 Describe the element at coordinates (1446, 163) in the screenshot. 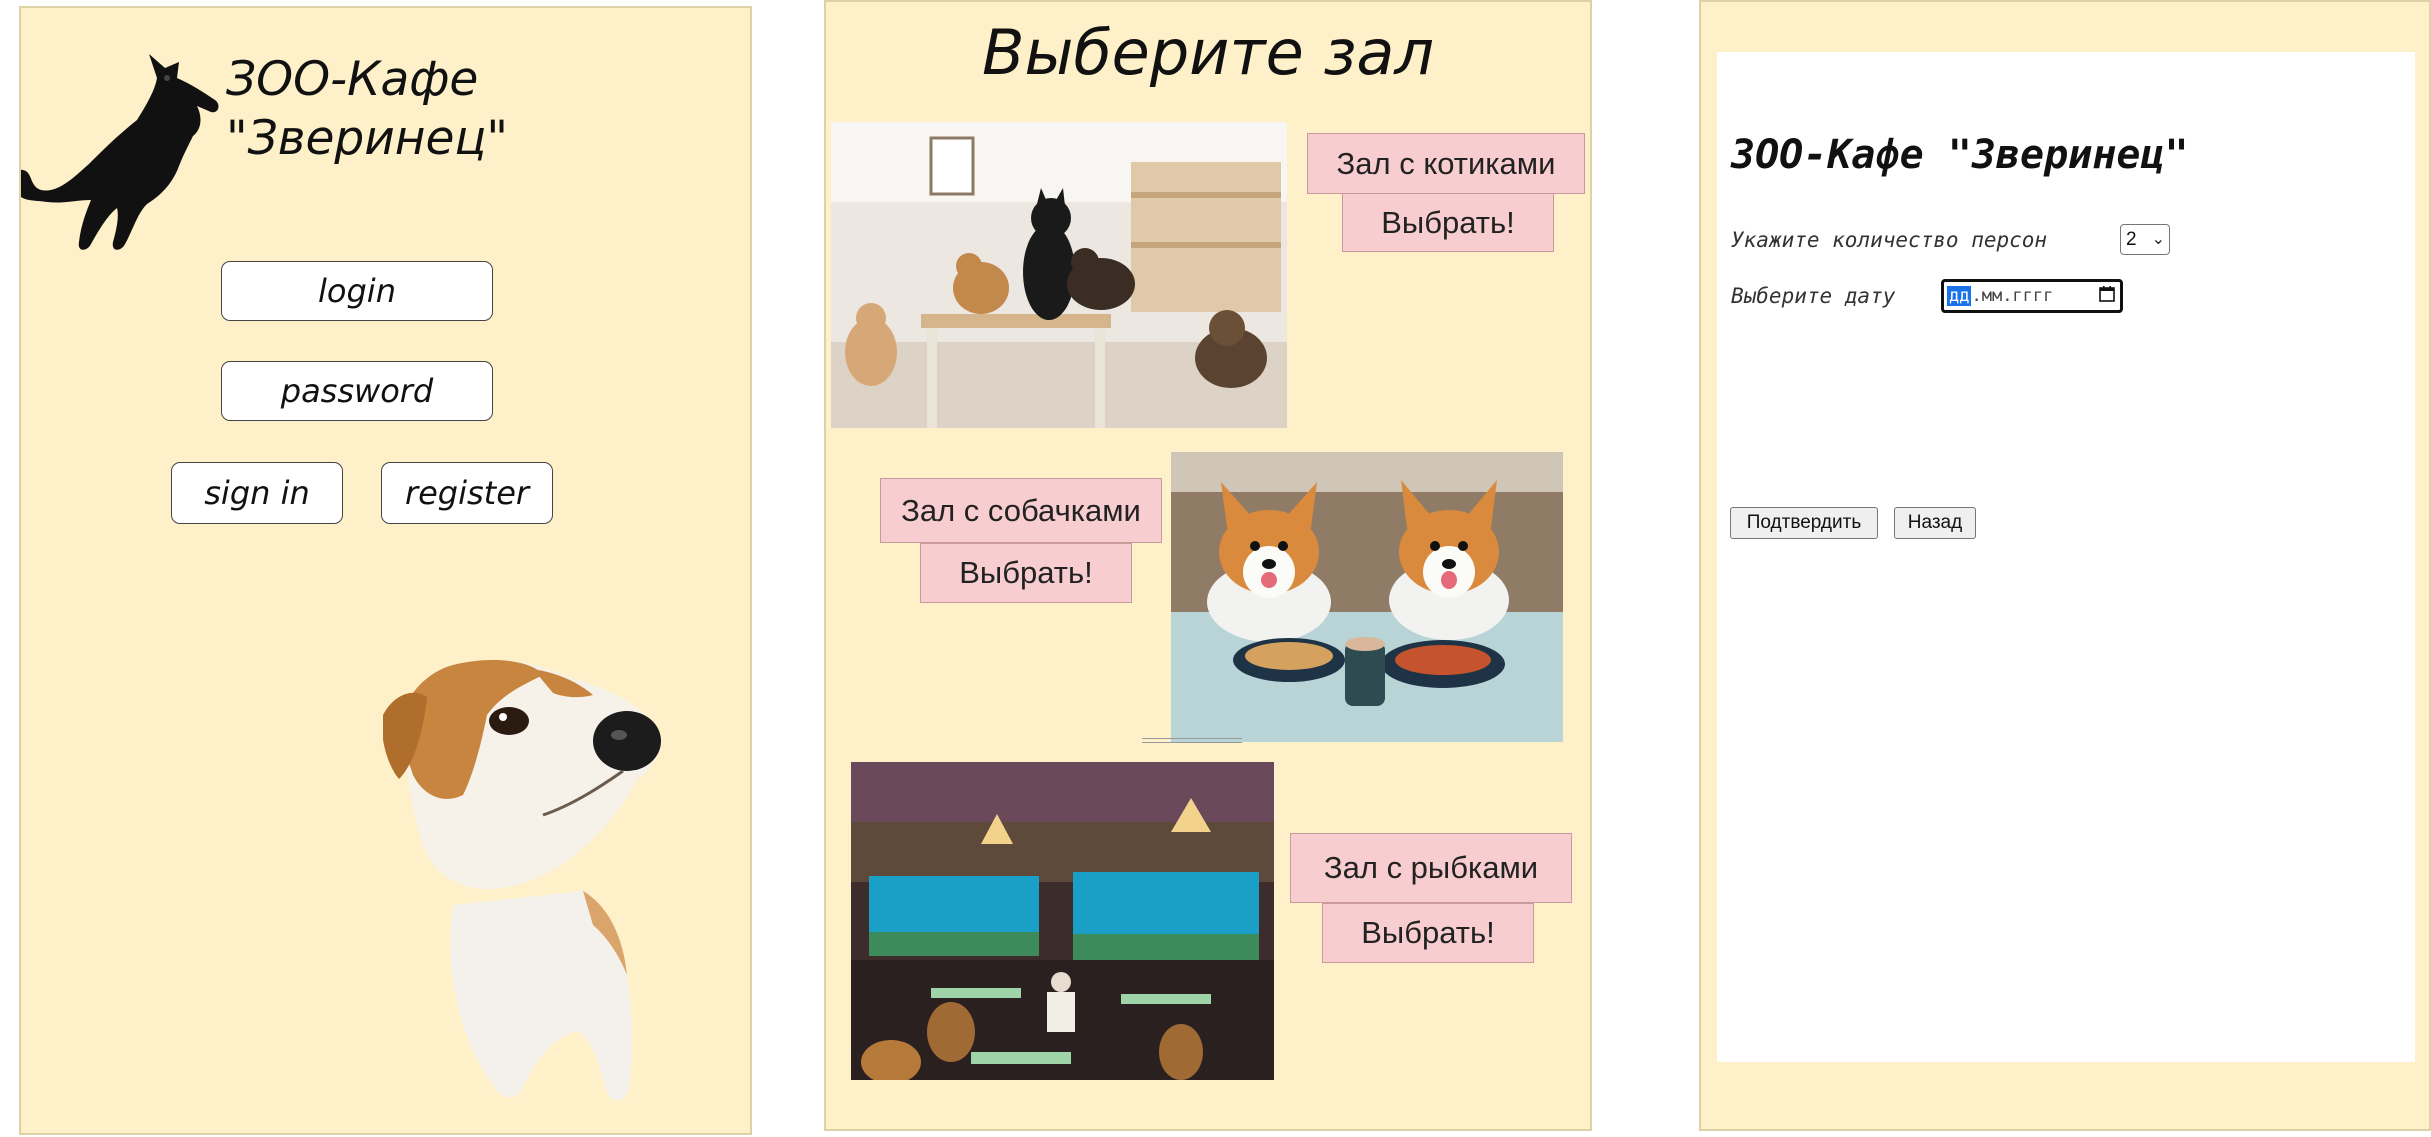

I see `cats-hall-label: Зал с котиками` at that location.